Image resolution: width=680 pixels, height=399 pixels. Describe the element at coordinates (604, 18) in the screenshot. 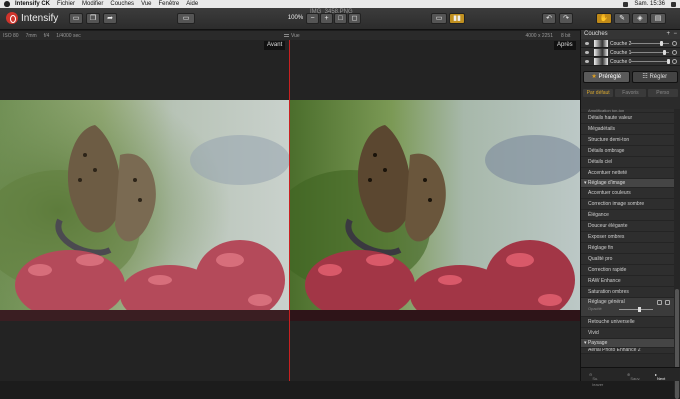

I see `hand-tool-icon: ✋` at that location.